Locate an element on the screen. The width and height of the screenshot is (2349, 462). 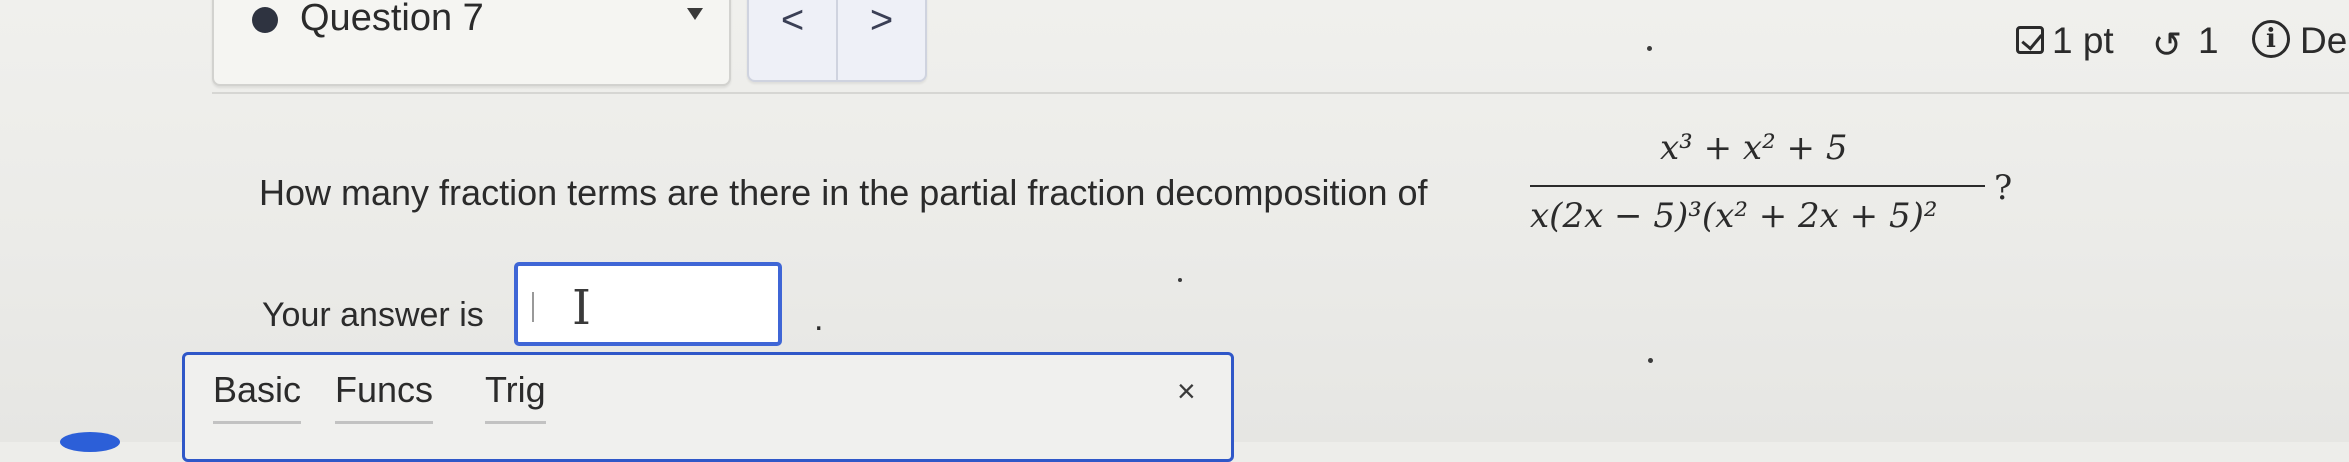
fraction-denominator: x(2x − 5)³(x² + 2x + 5)² is located at coordinates (1734, 216).